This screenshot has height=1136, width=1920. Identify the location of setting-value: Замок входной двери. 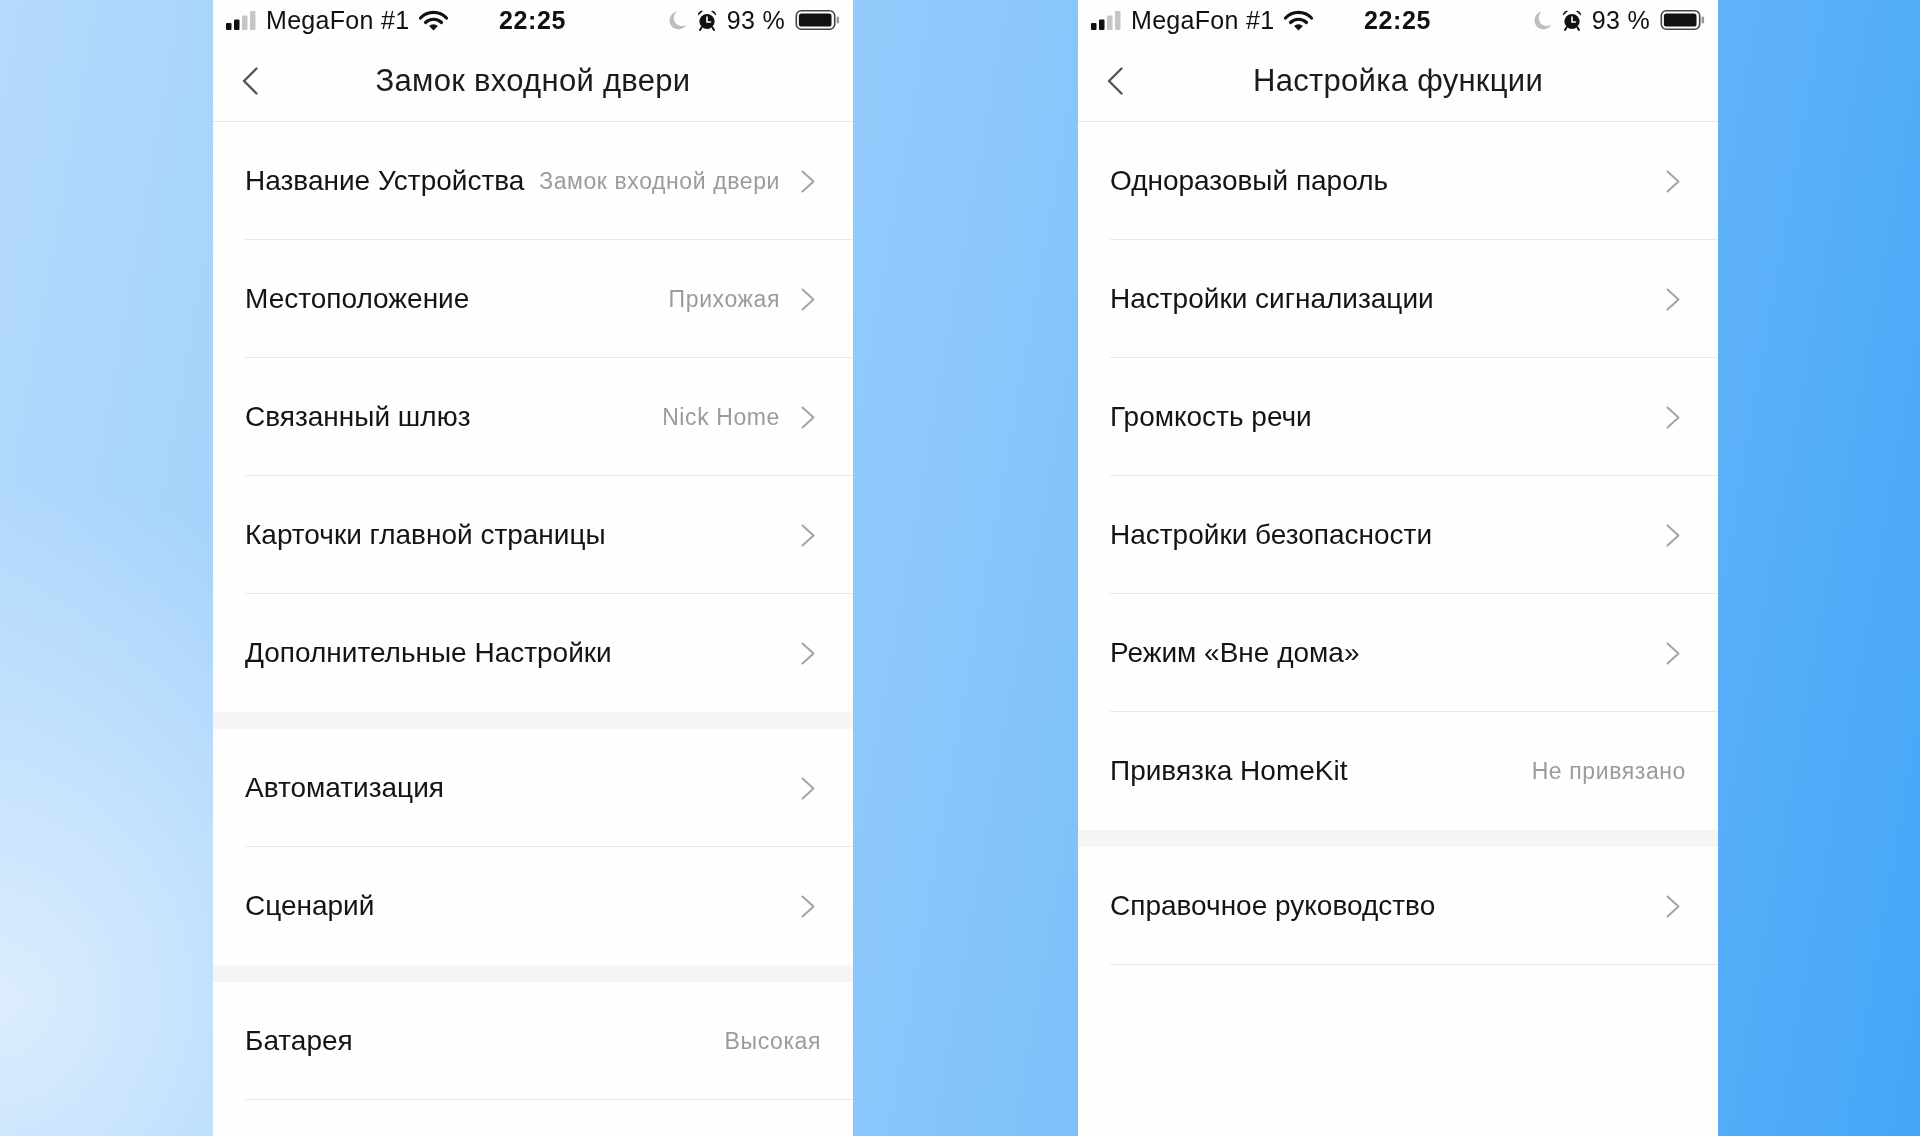
(659, 181).